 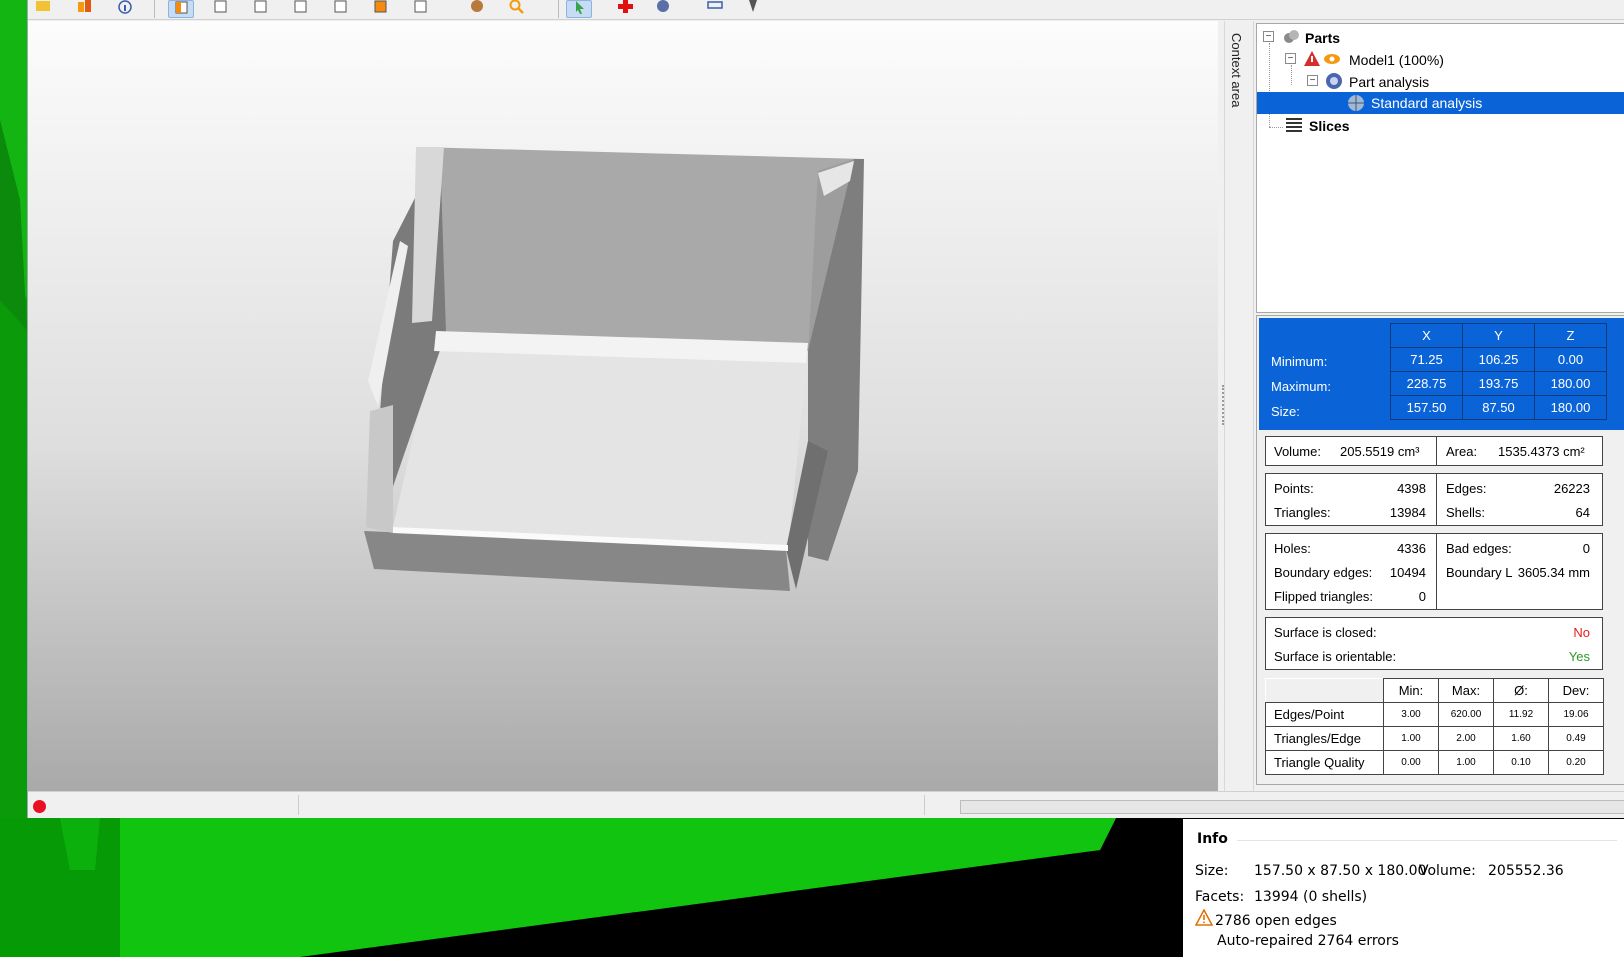 What do you see at coordinates (1411, 548) in the screenshot?
I see `holes-value: 4336` at bounding box center [1411, 548].